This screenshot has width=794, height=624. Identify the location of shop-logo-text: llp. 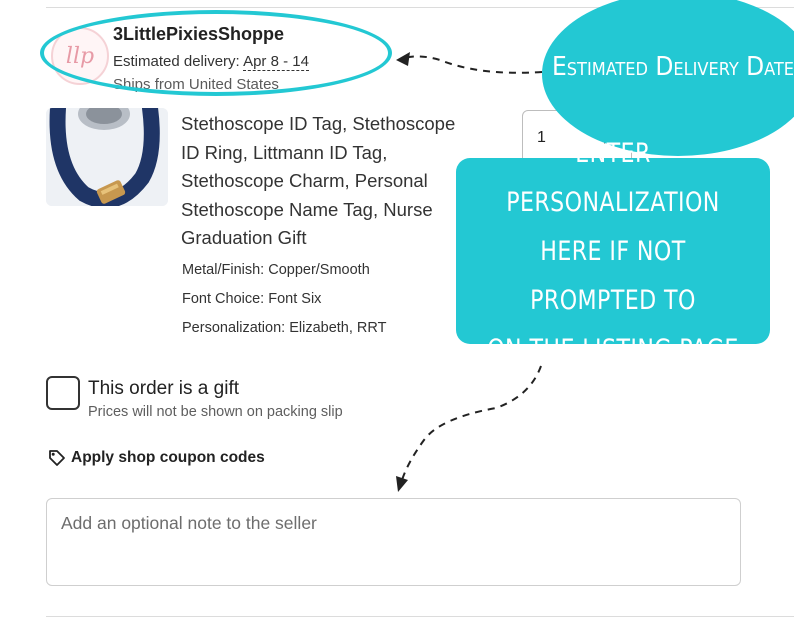
(80, 56).